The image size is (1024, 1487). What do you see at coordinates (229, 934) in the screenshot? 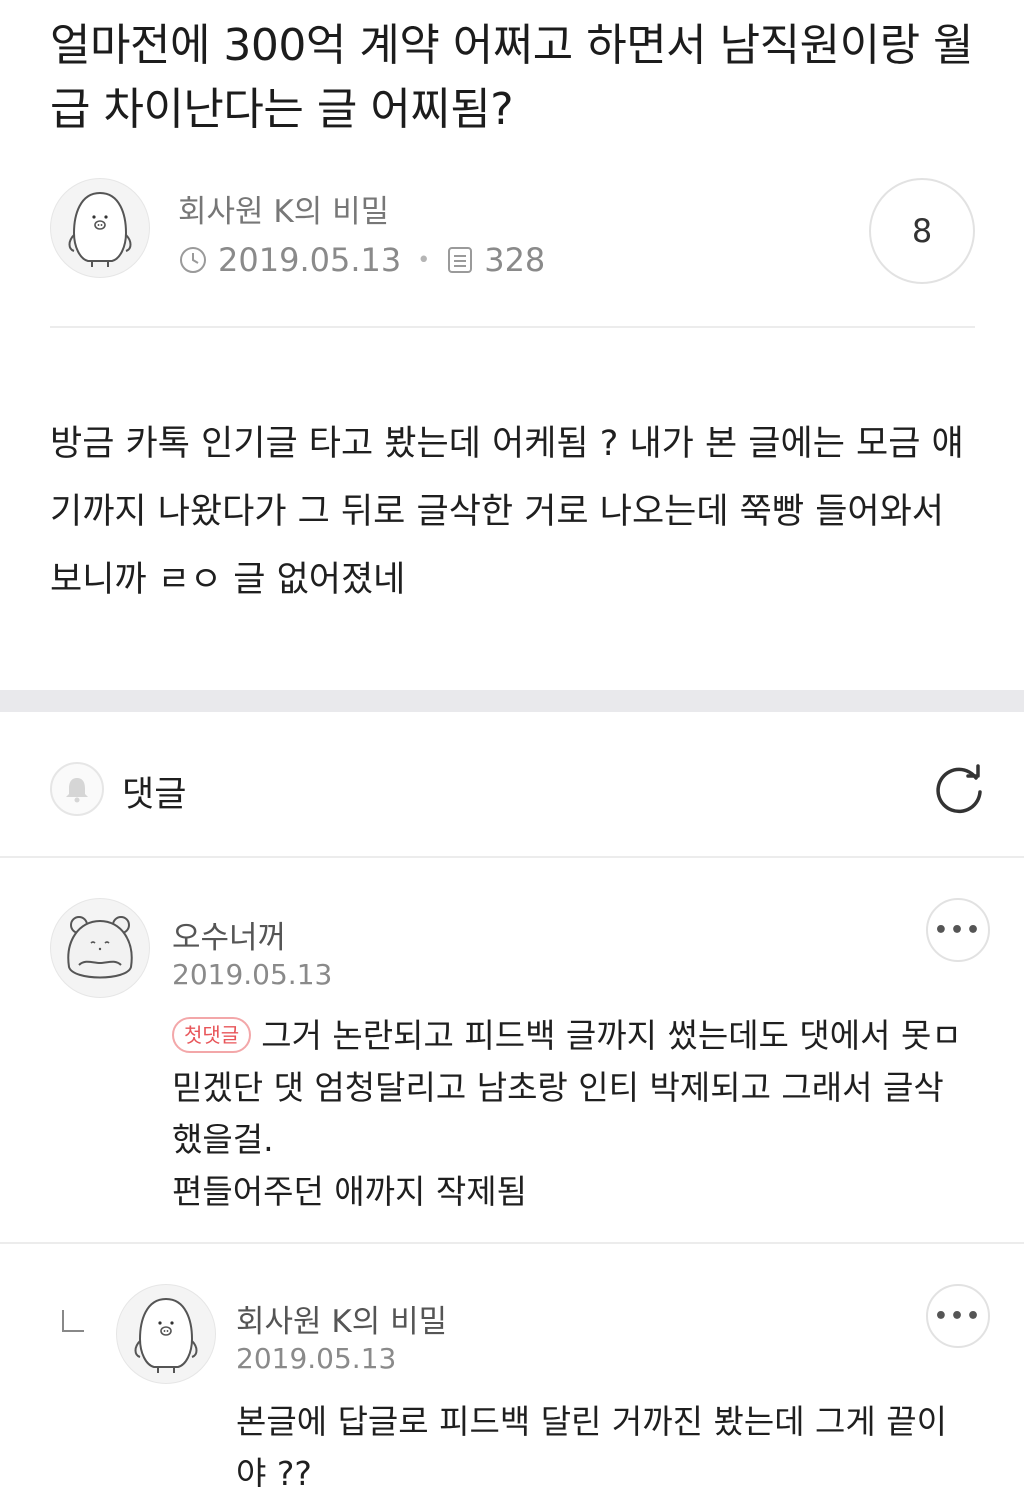
I see `comment-author: 오수너꺼` at bounding box center [229, 934].